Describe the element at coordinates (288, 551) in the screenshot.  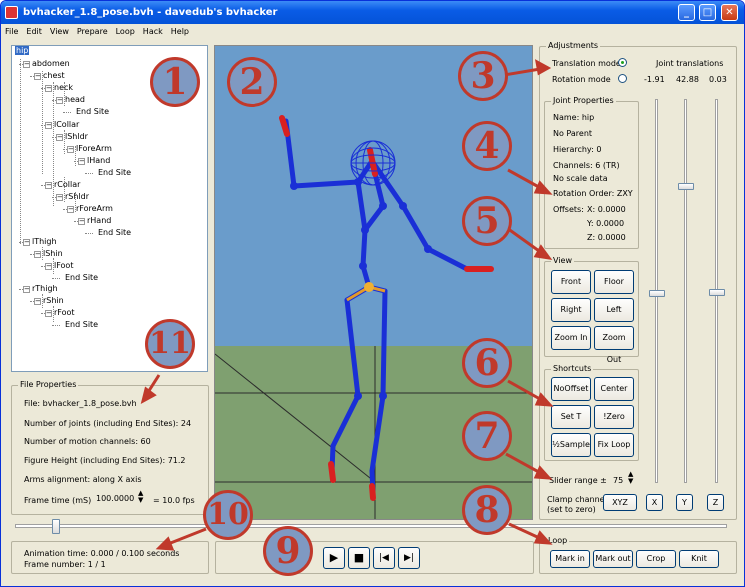
I see `marker-9: 9` at that location.